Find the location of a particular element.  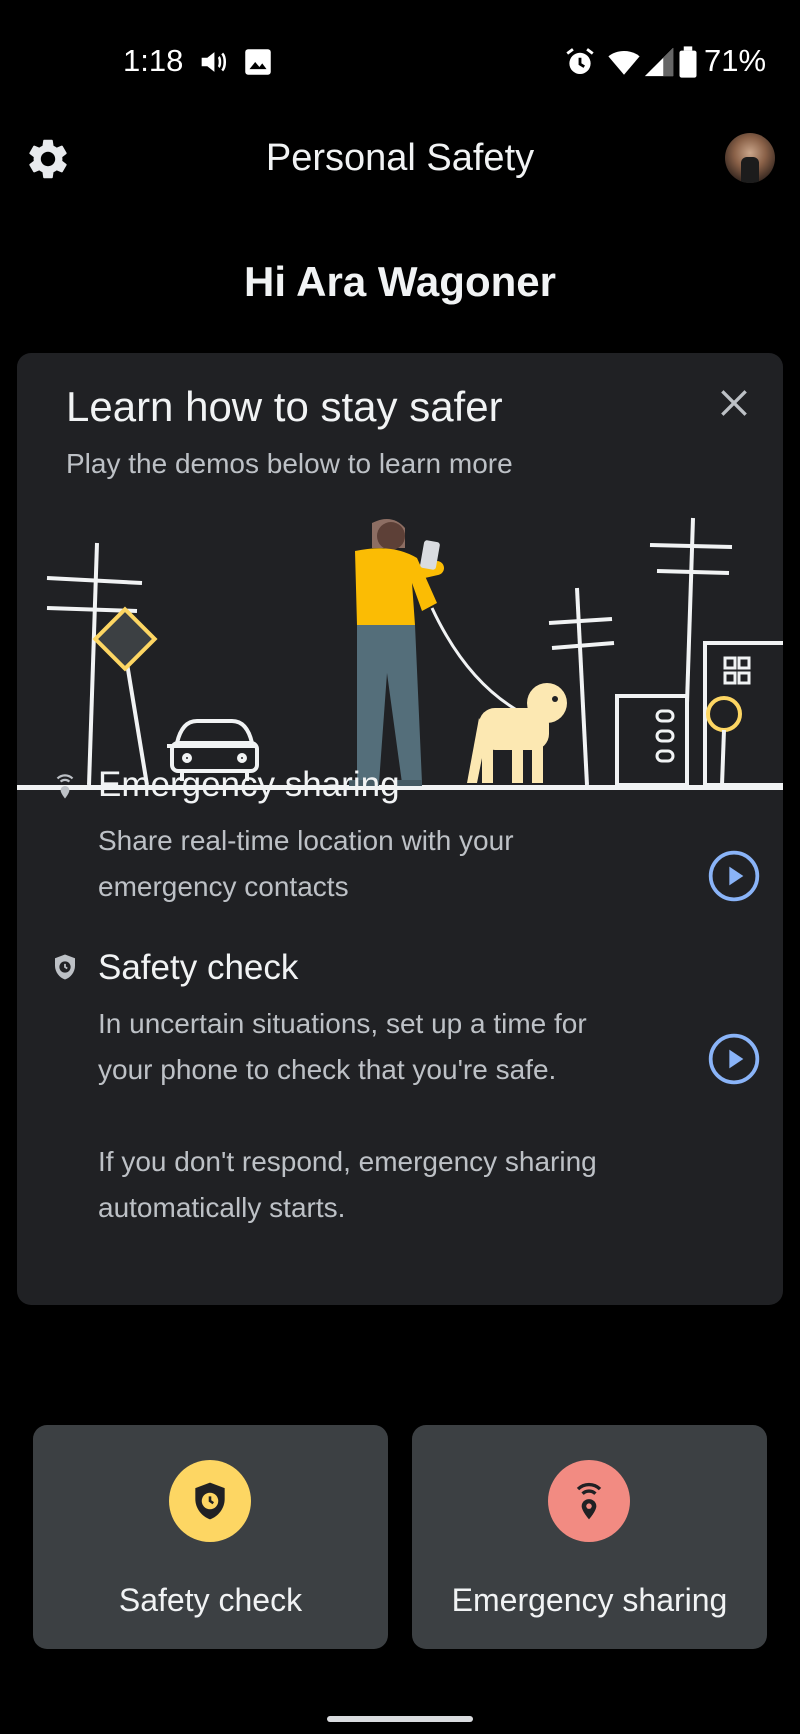

page-title: Personal Safety is located at coordinates (400, 158).